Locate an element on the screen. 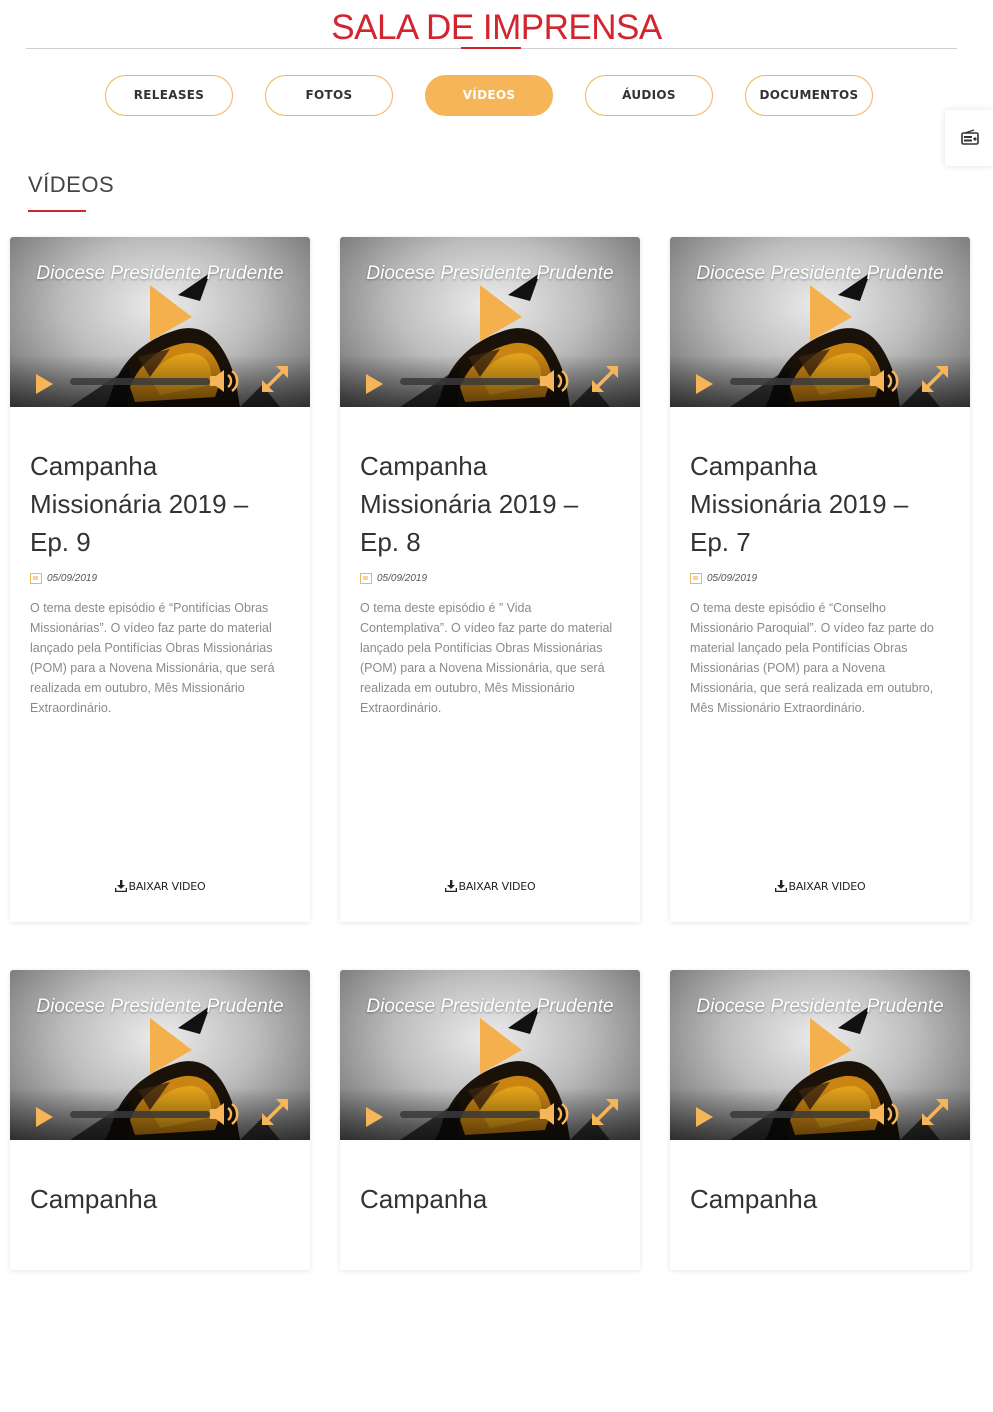 This screenshot has width=993, height=1412. card-title: Campanha Missionária 2019 – Ep. 8 is located at coordinates (490, 504).